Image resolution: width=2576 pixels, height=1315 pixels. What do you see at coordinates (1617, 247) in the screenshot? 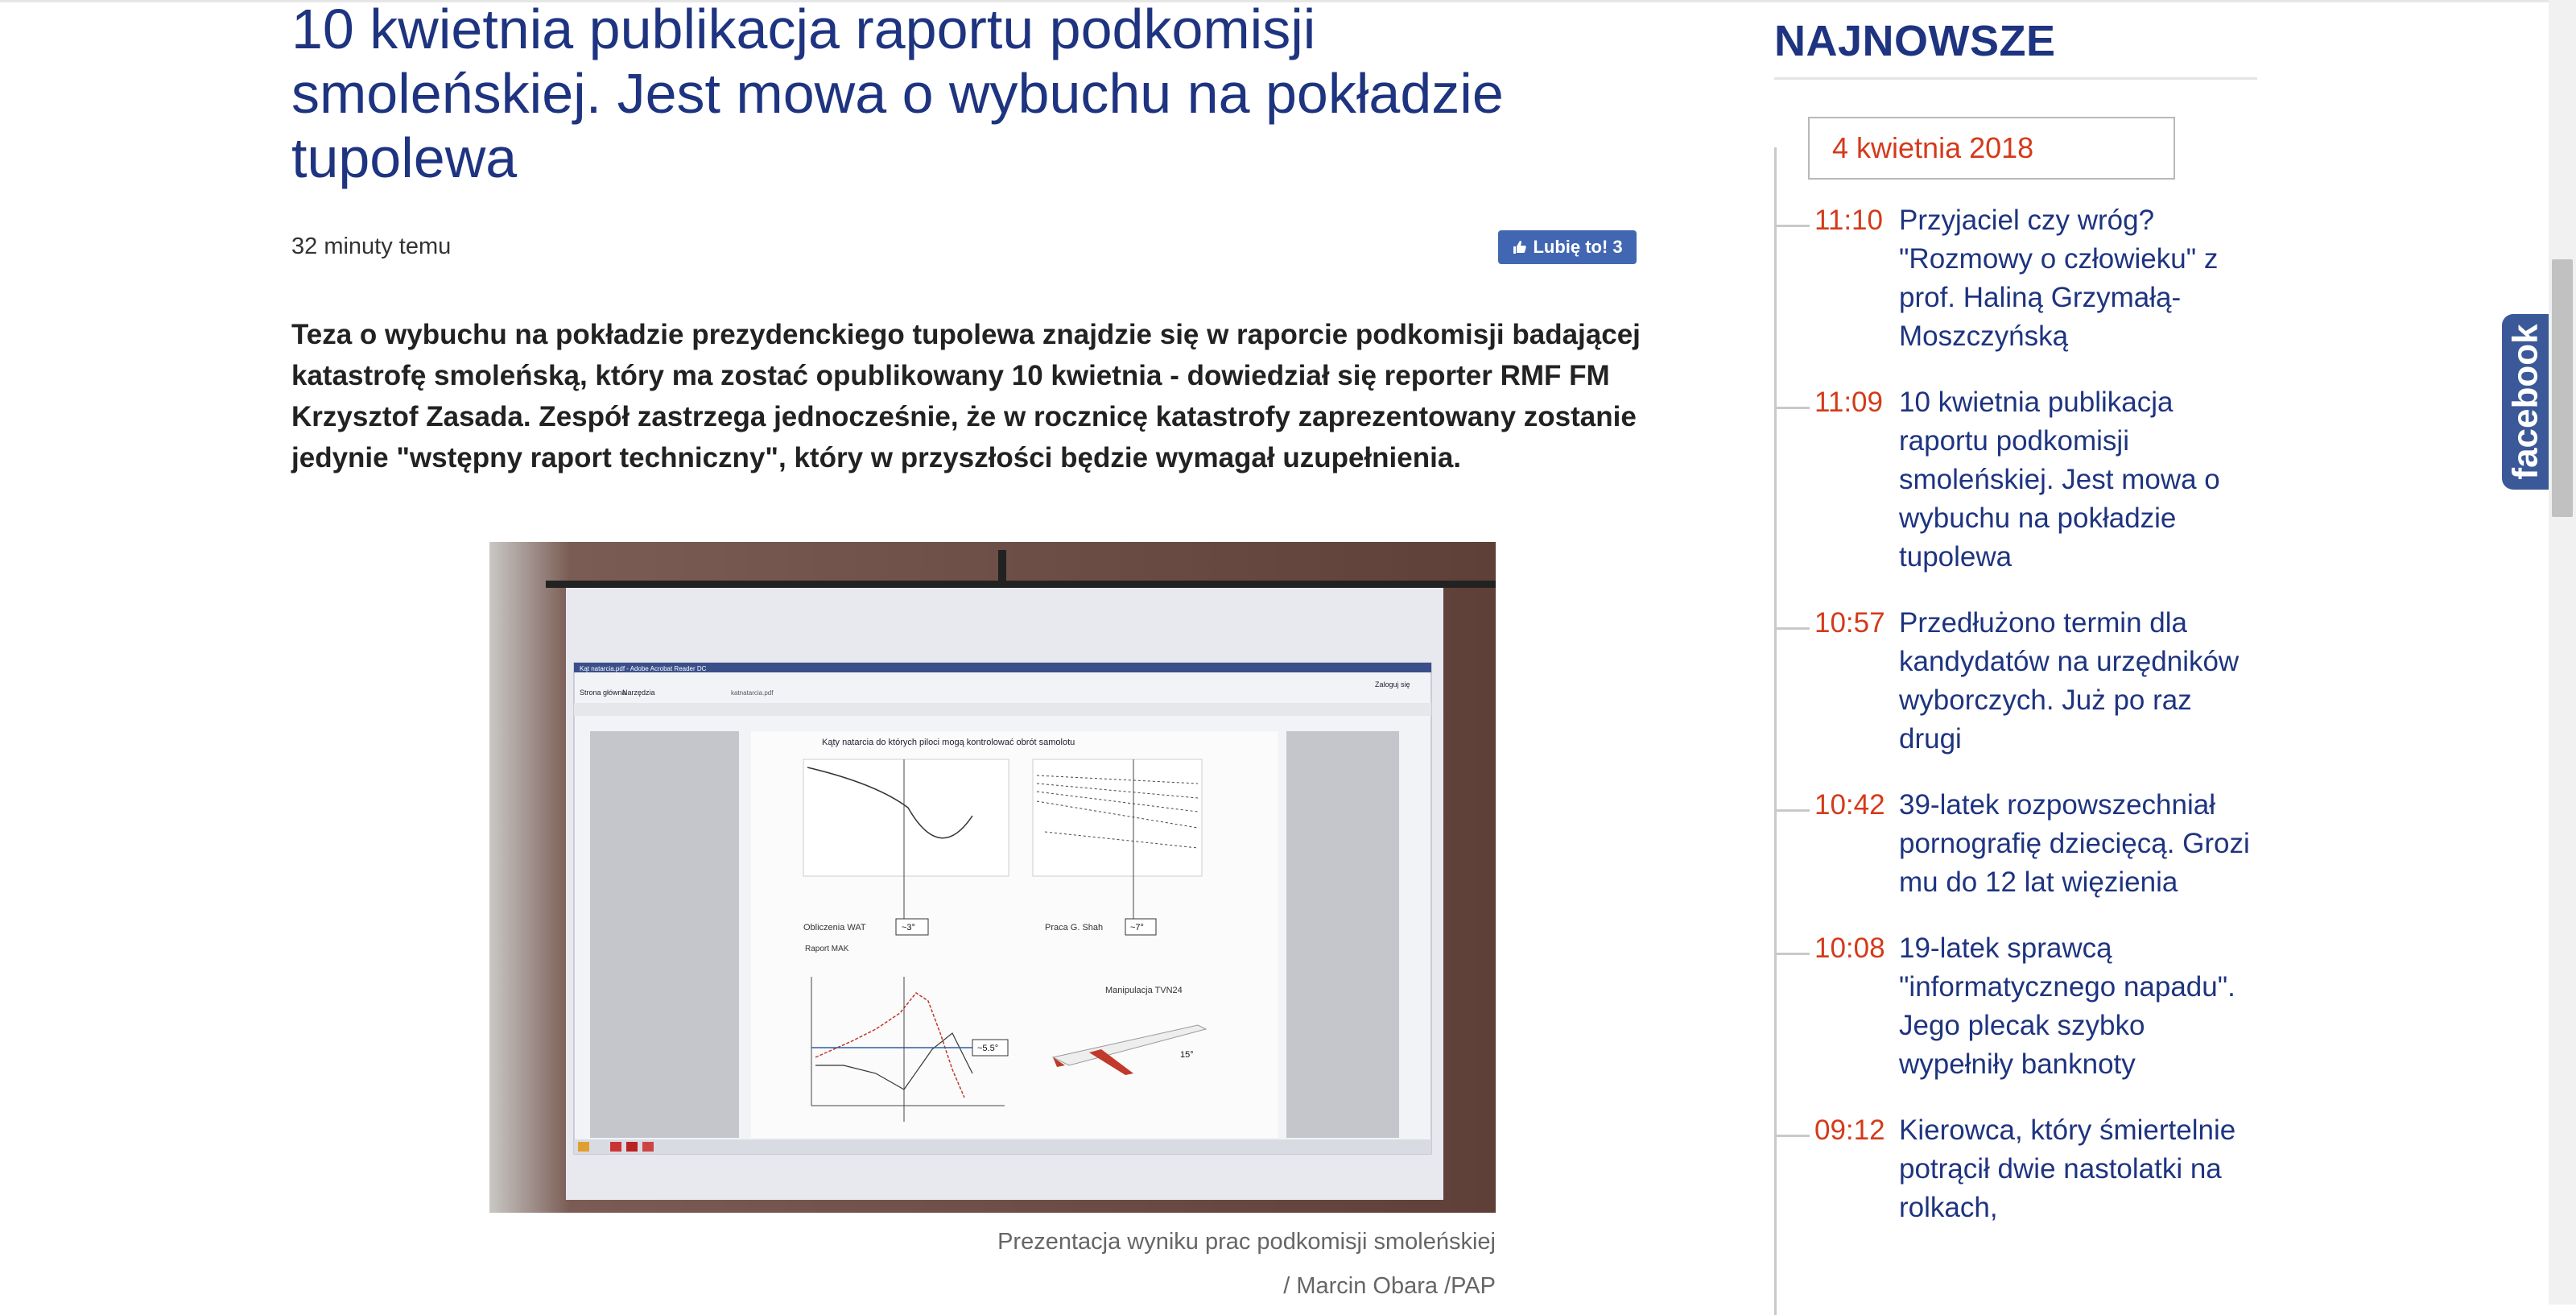
I see `like-count: 3` at bounding box center [1617, 247].